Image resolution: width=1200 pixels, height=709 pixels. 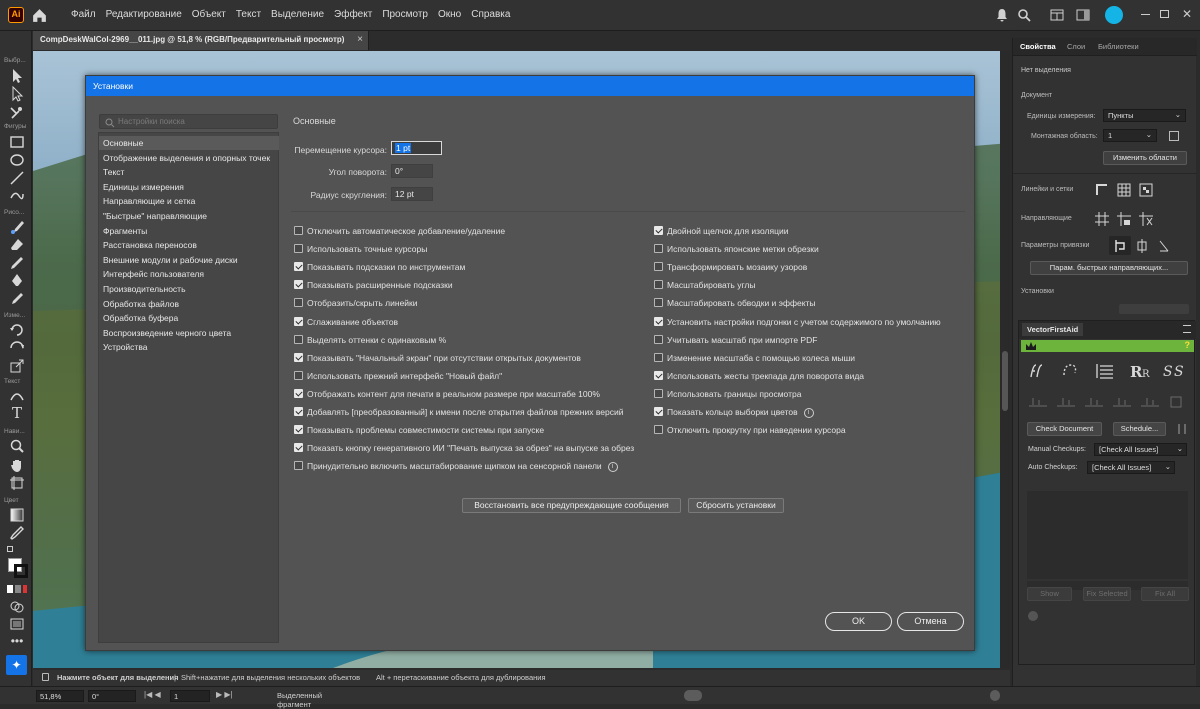 I want to click on direct-selection-tool-icon, so click(x=17, y=94).